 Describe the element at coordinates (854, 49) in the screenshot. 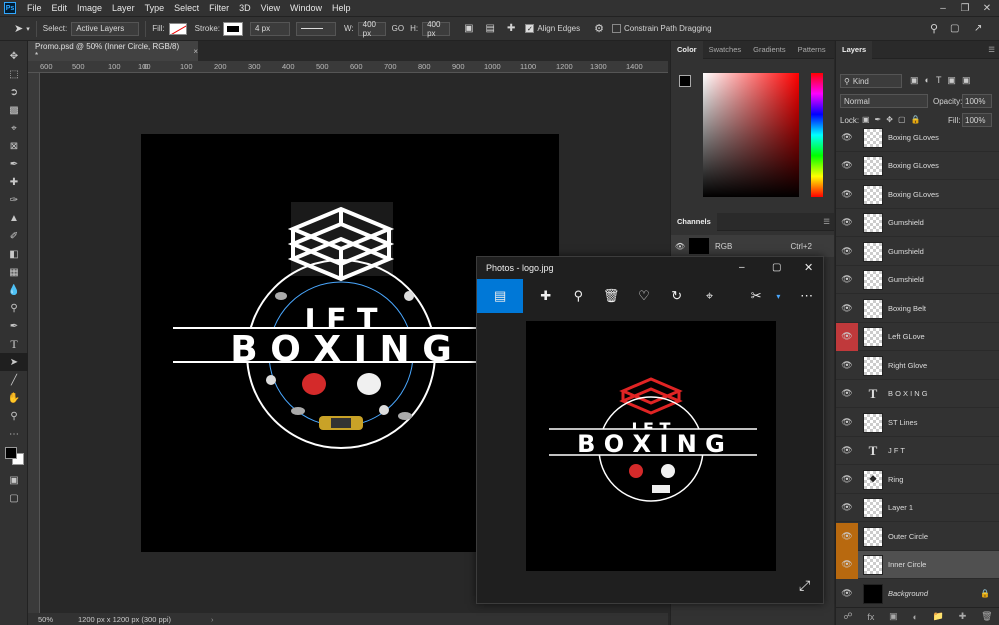

I see `tab-layers: Layers` at that location.